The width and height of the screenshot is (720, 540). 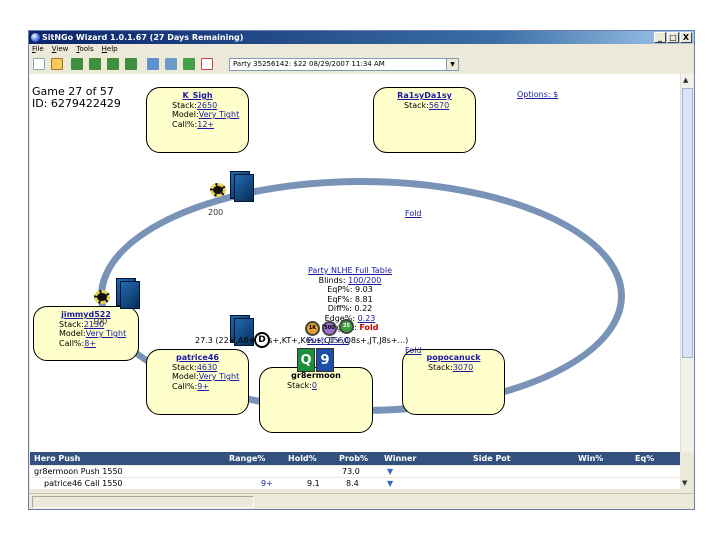 I want to click on blinds-value: 100/200, so click(x=364, y=280).